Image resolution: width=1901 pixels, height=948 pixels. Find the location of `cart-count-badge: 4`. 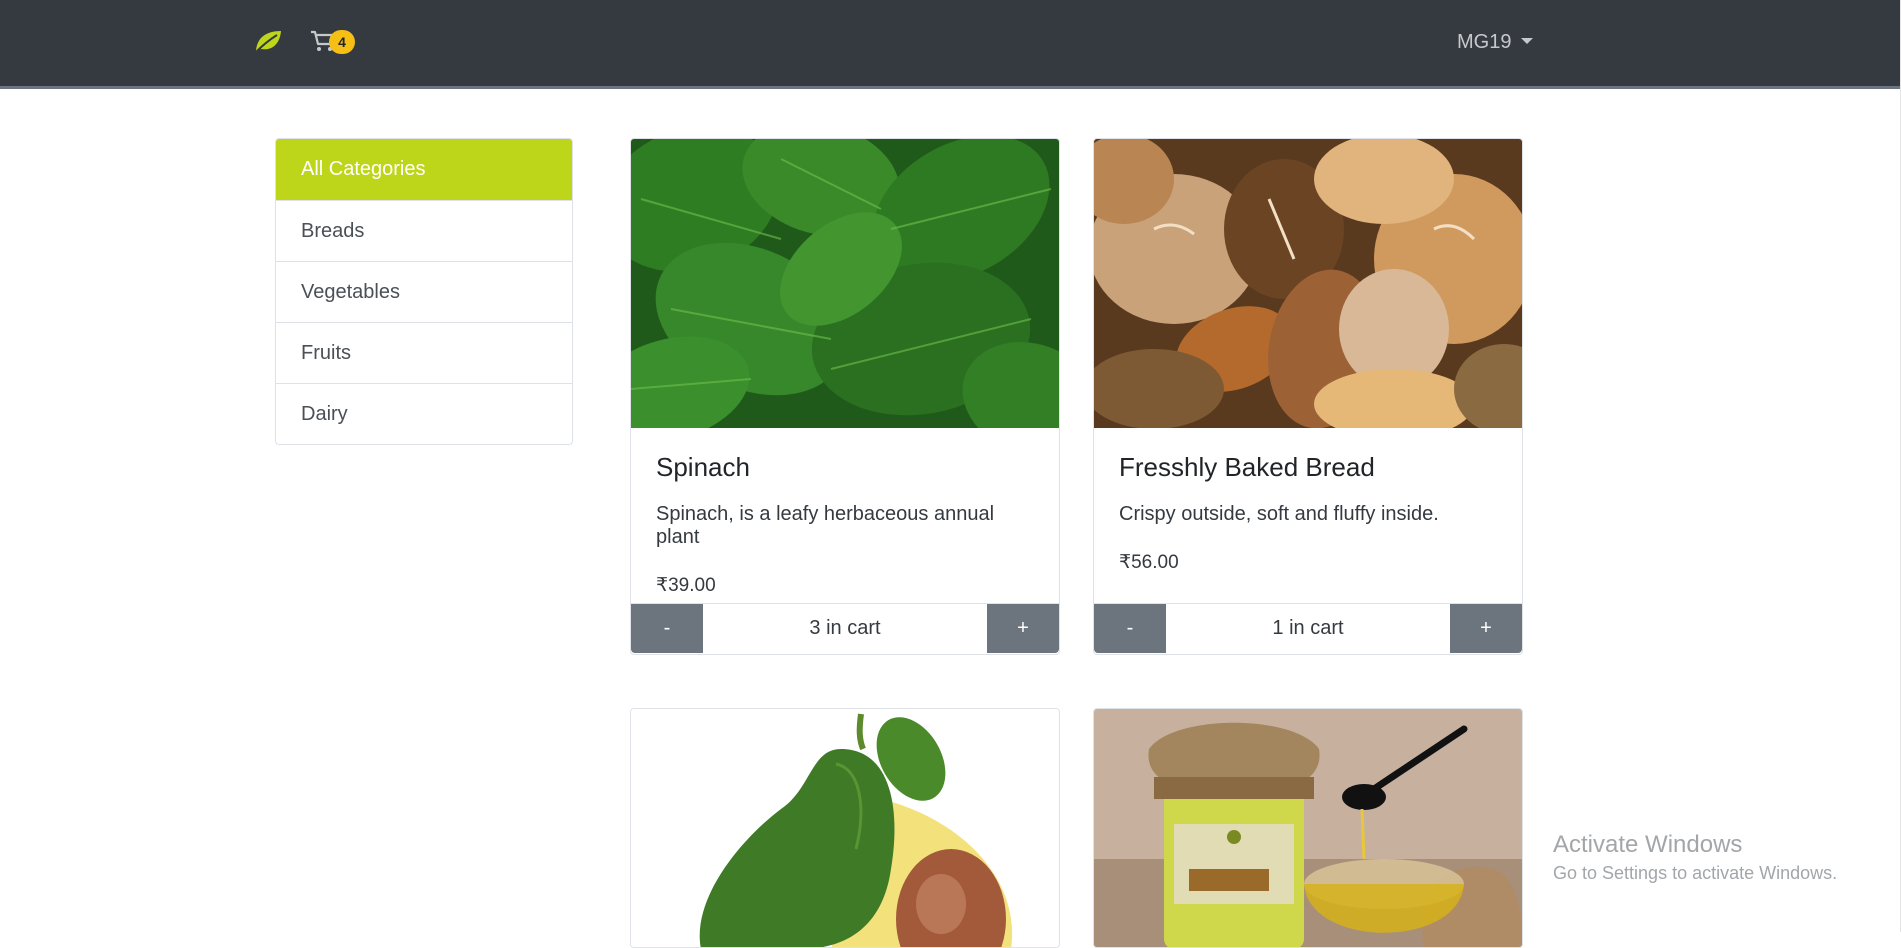

cart-count-badge: 4 is located at coordinates (342, 42).